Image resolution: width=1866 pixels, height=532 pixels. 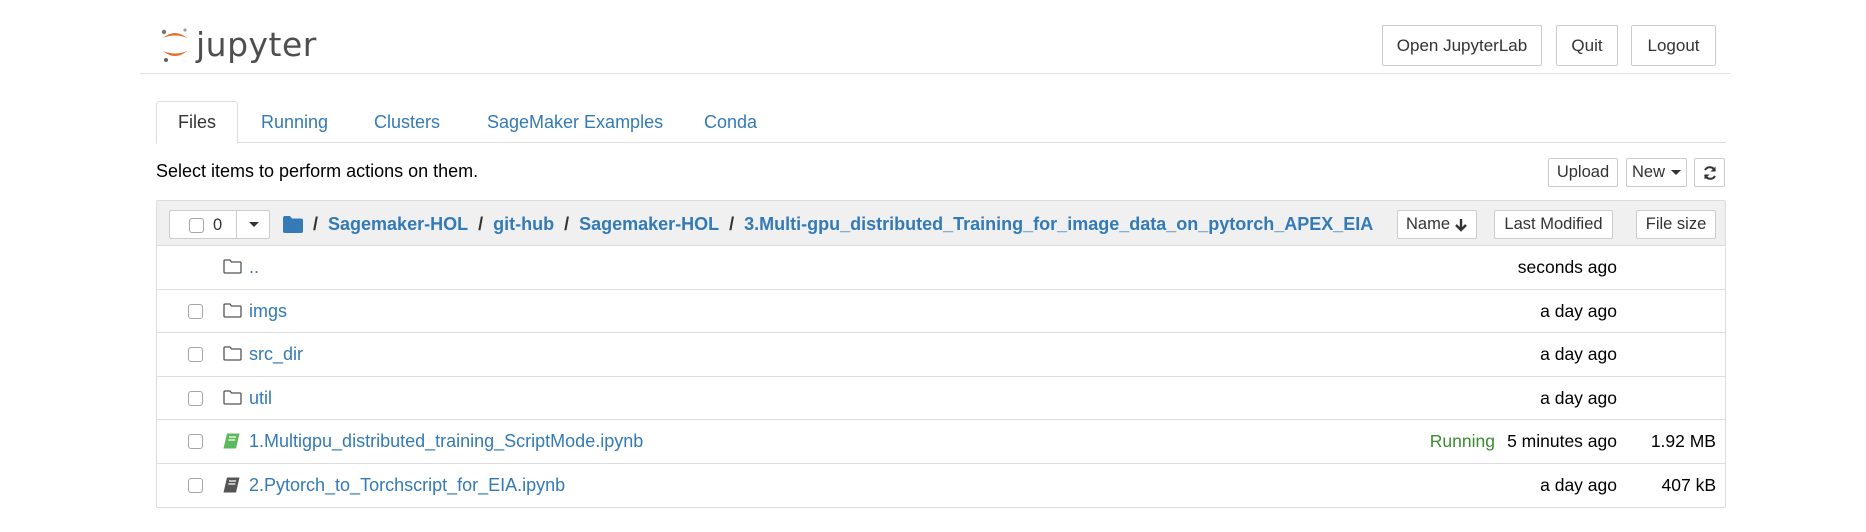 I want to click on running-status: Running, so click(x=1462, y=441).